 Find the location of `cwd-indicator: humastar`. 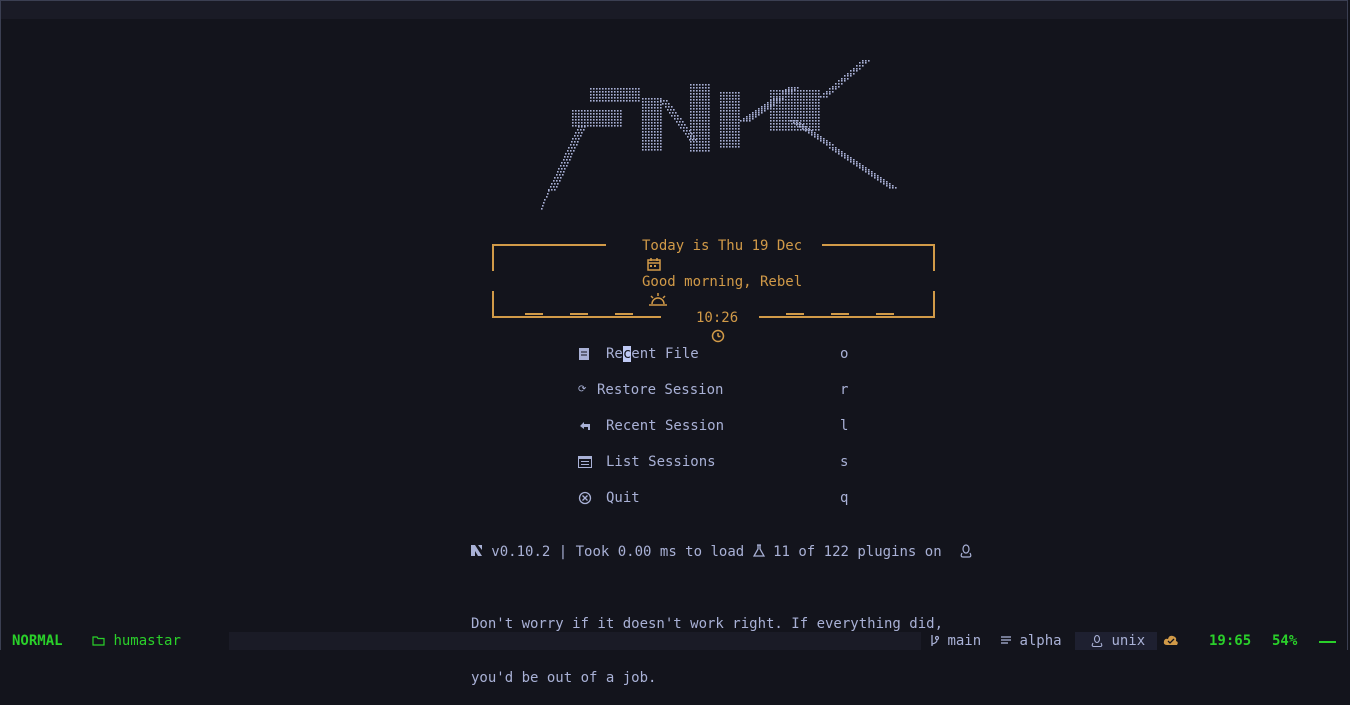

cwd-indicator: humastar is located at coordinates (136, 641).